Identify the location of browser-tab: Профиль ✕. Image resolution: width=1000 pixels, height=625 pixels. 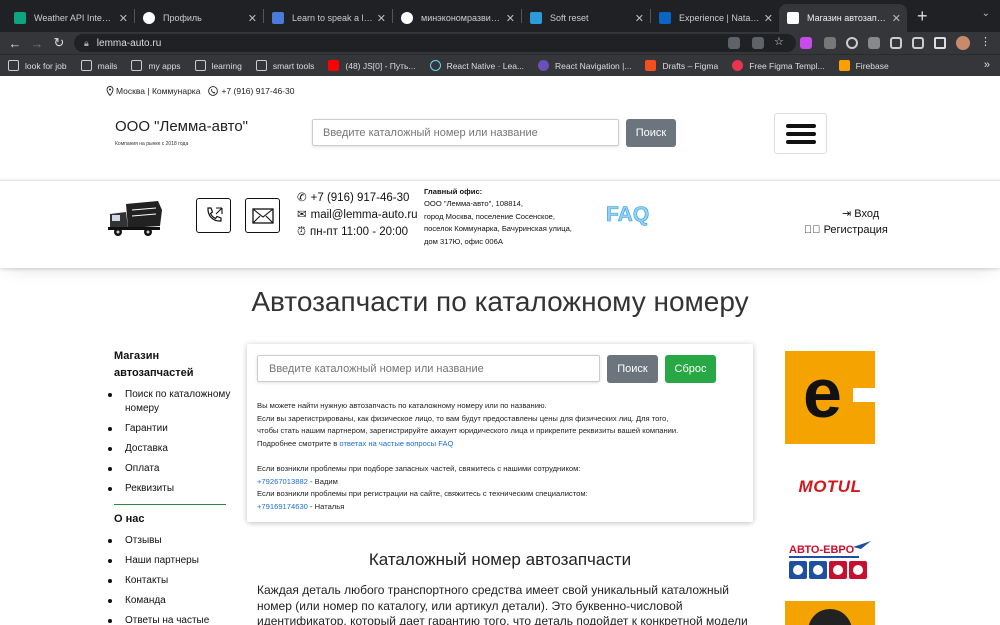
(199, 18).